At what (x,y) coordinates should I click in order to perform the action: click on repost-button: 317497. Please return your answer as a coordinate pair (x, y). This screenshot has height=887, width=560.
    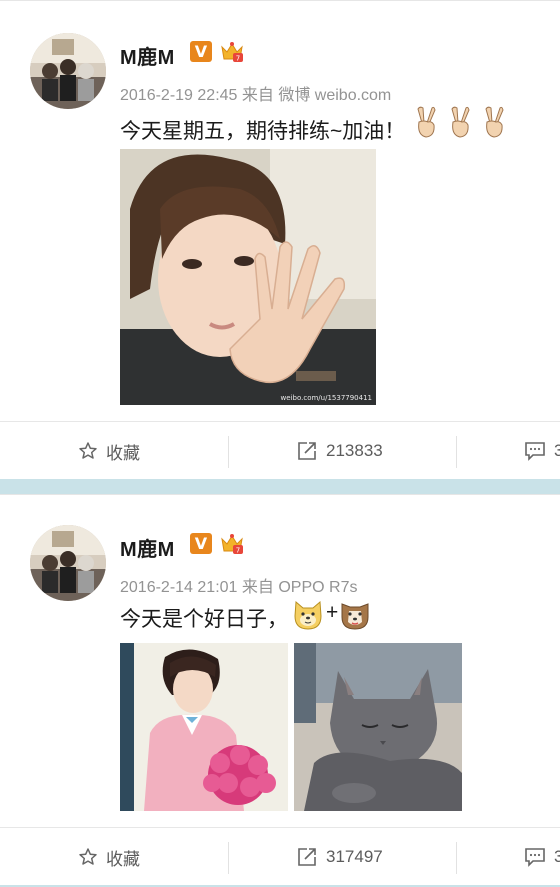
    Looking at the image, I should click on (339, 857).